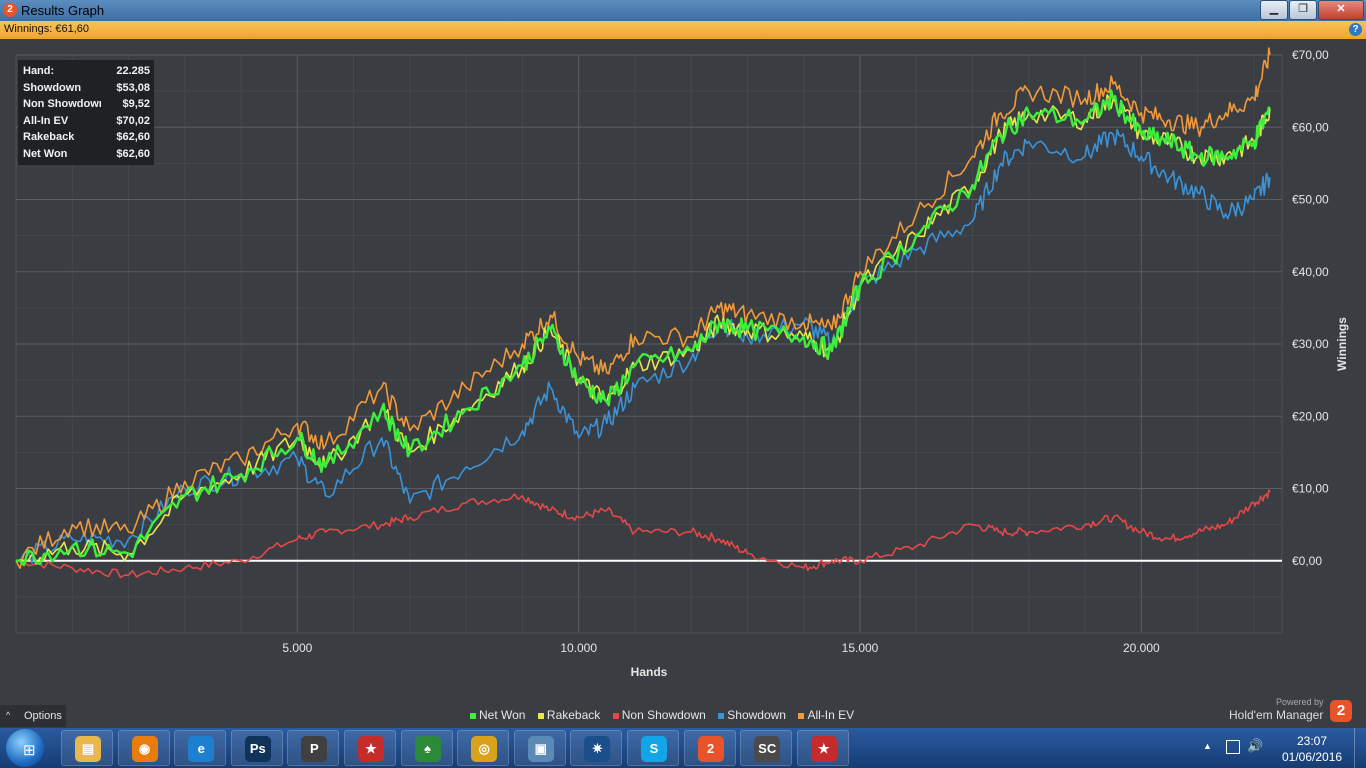 The image size is (1366, 768). I want to click on stat-row-all-in-ev: All-In EV $70,02, so click(86, 121).